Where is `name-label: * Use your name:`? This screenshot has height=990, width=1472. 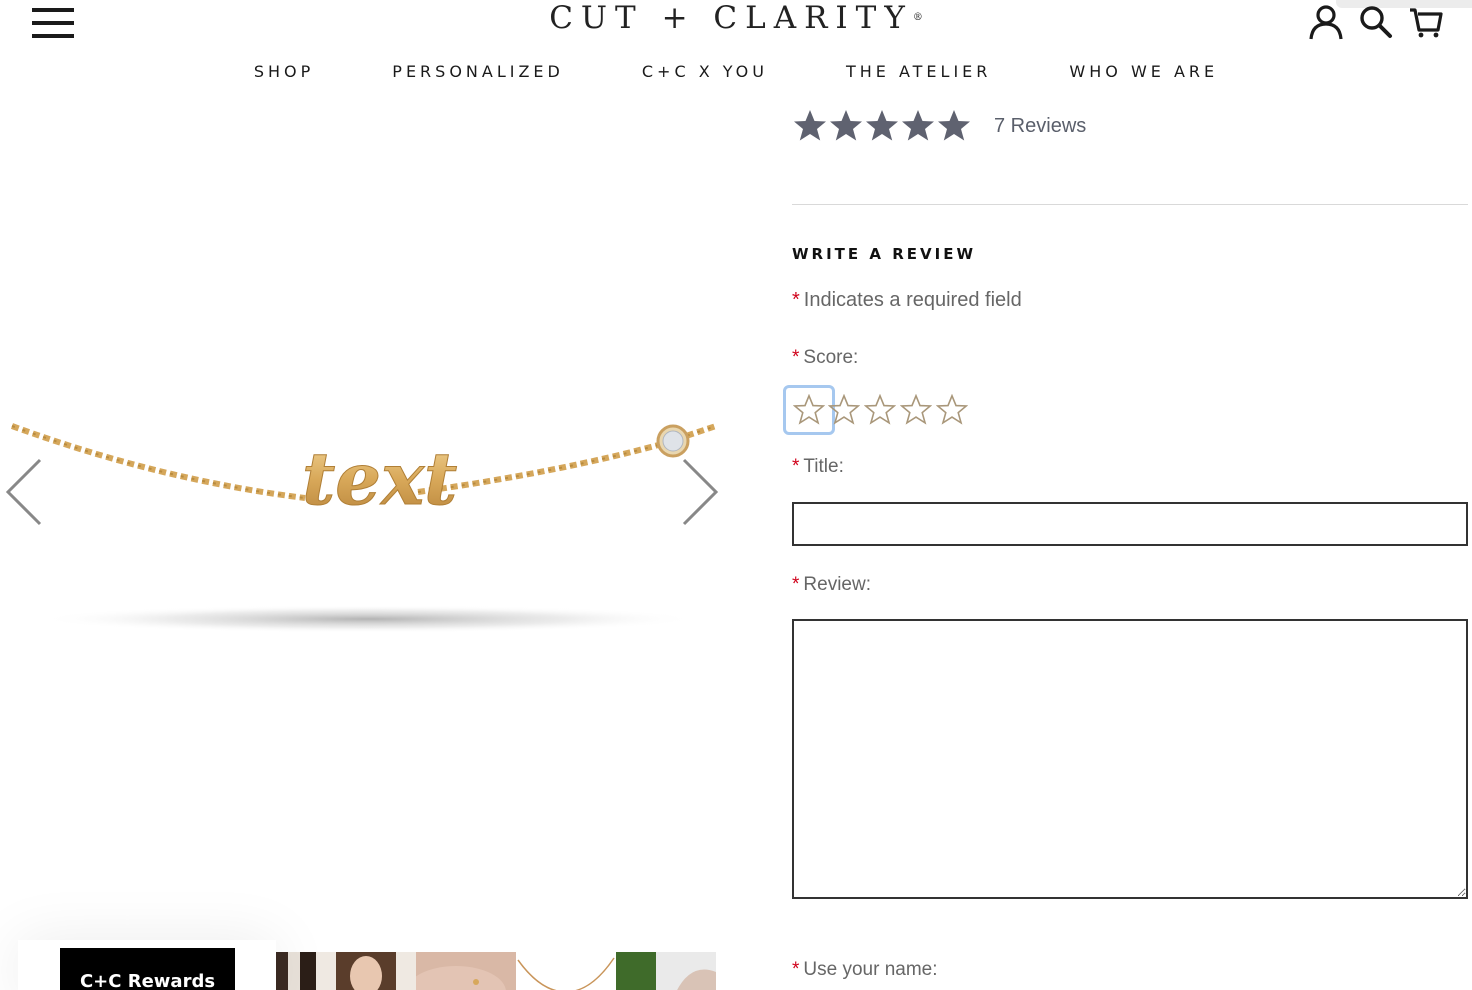 name-label: * Use your name: is located at coordinates (865, 970).